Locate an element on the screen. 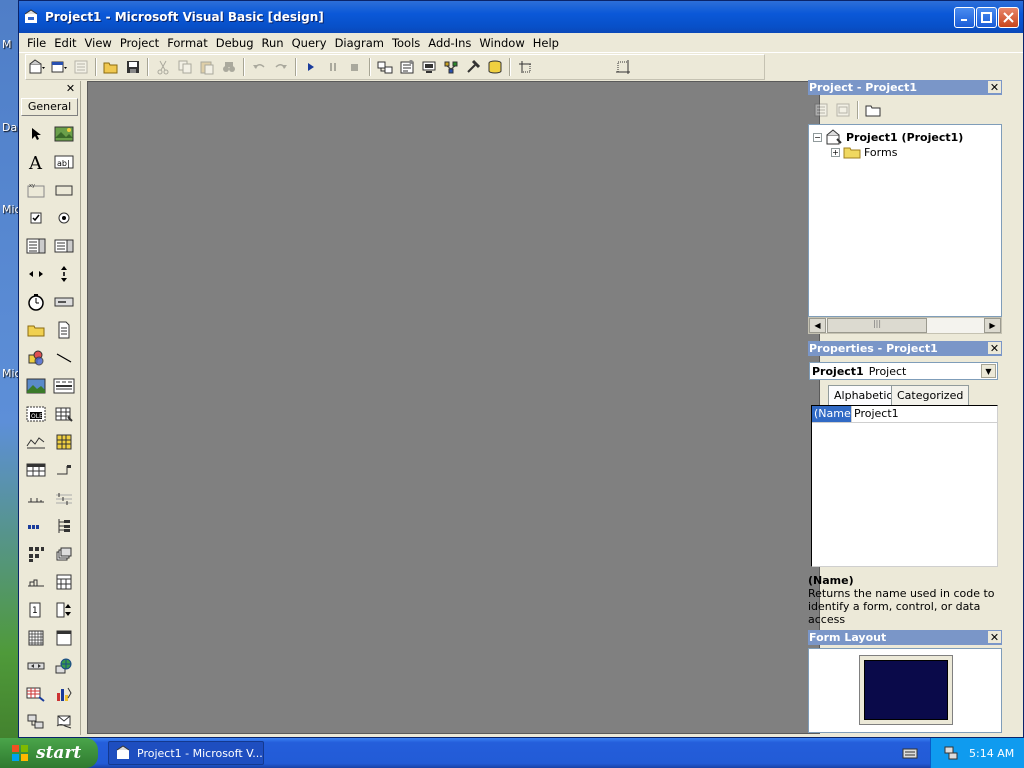 The image size is (1024, 768). menu-help: Help is located at coordinates (546, 43).